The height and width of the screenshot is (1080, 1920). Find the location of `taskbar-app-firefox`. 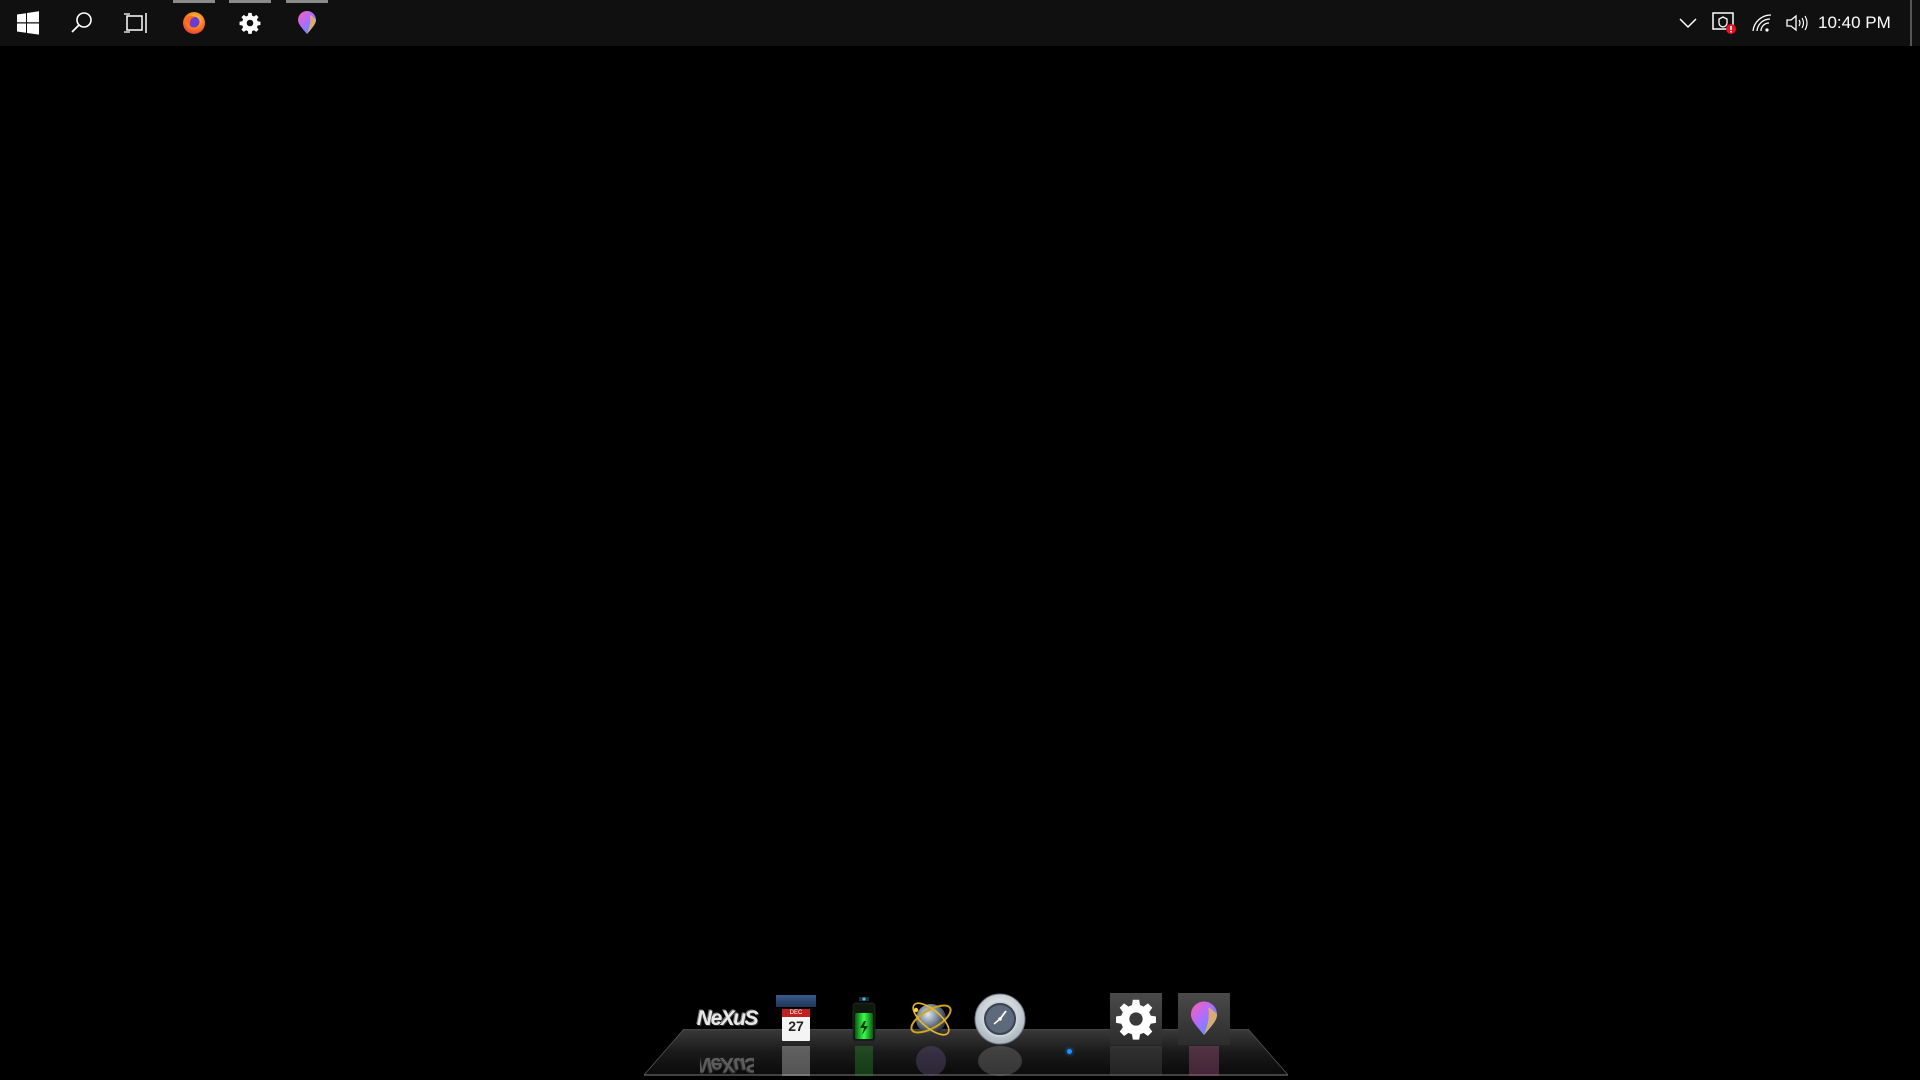

taskbar-app-firefox is located at coordinates (194, 23).